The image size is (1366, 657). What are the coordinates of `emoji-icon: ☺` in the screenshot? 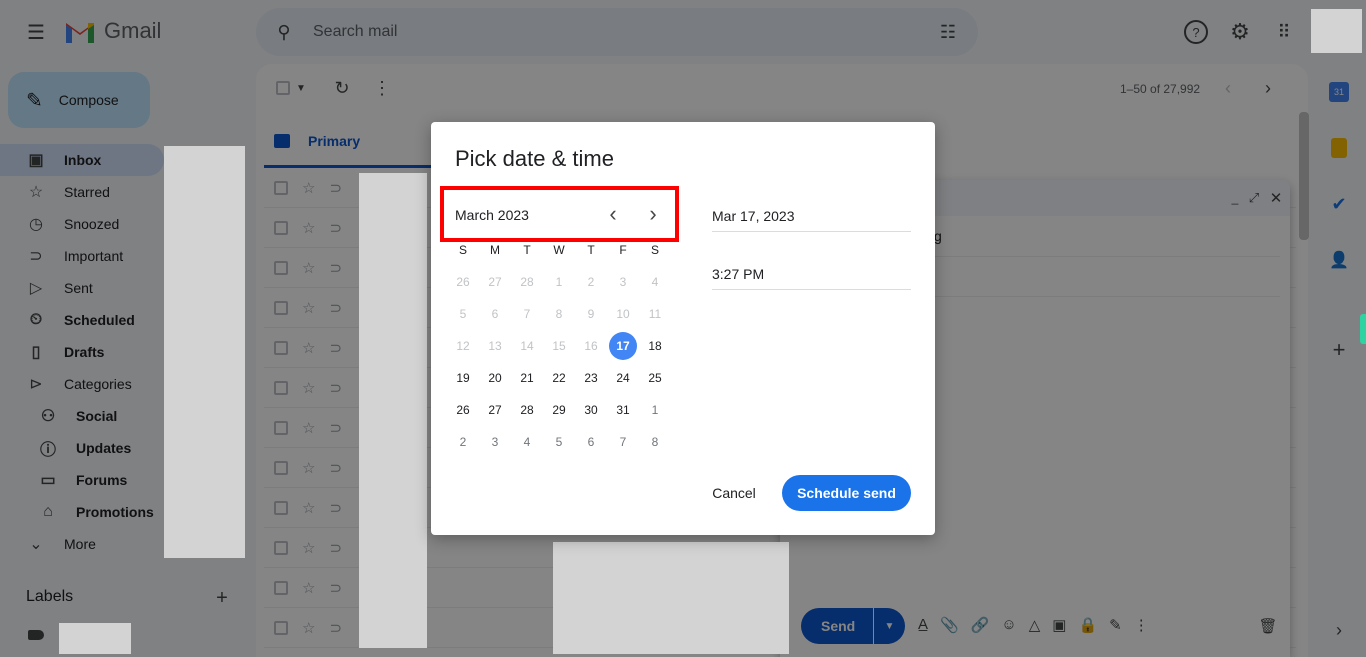 It's located at (1008, 625).